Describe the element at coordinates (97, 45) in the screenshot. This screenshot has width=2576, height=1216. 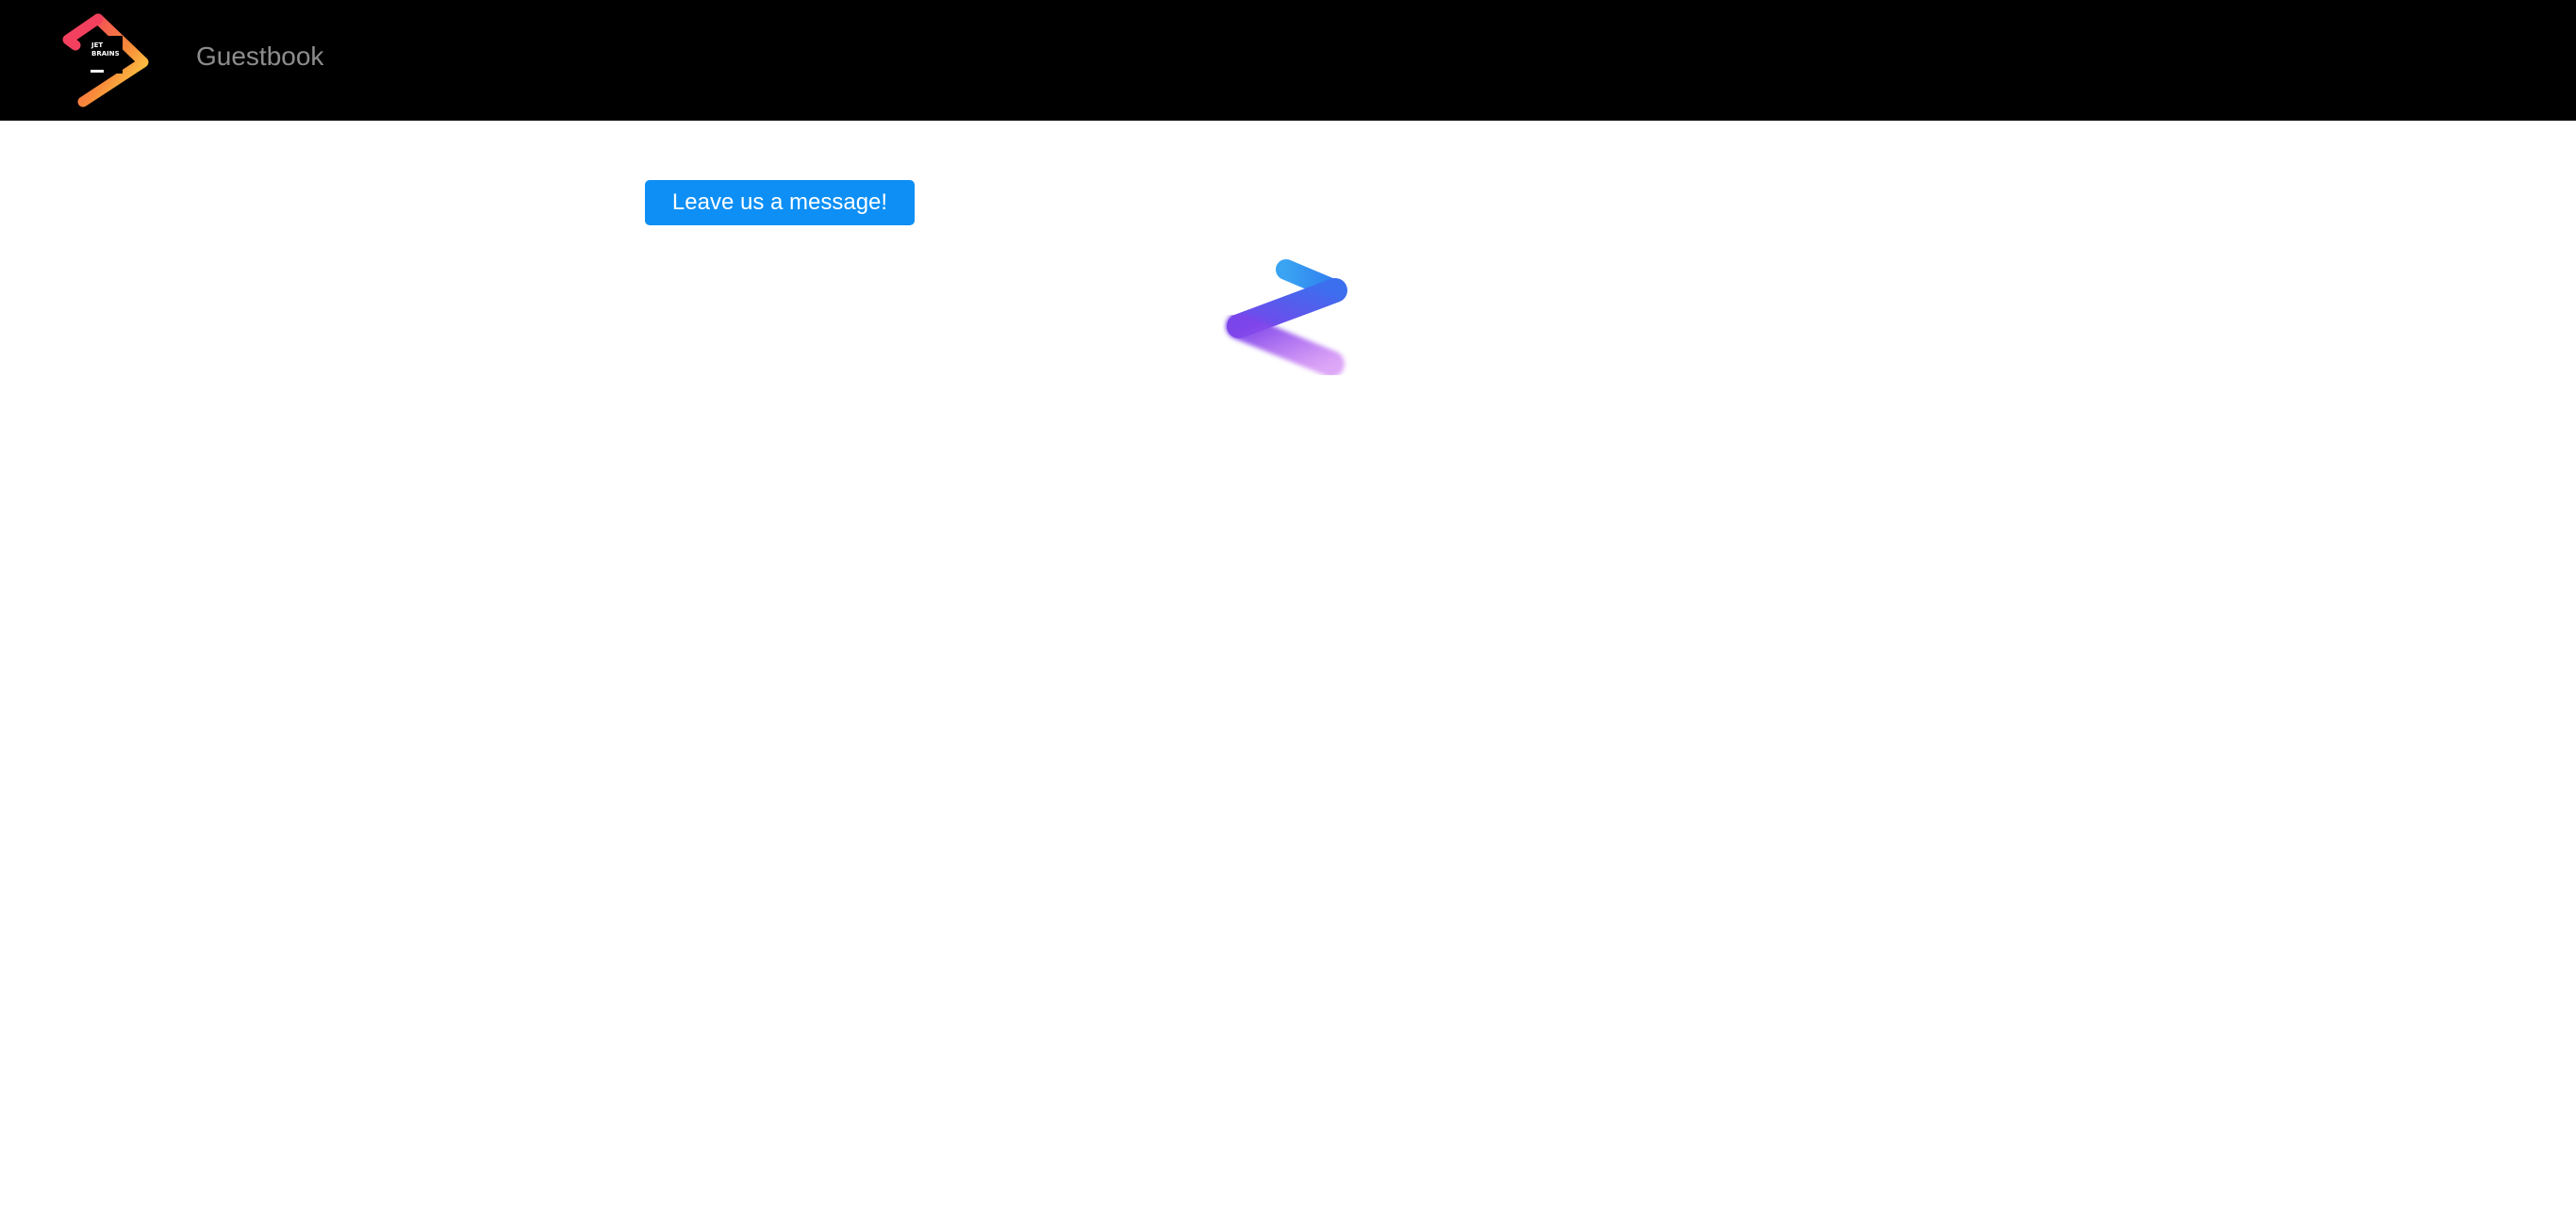
I see `logo-text-jet: JET` at that location.